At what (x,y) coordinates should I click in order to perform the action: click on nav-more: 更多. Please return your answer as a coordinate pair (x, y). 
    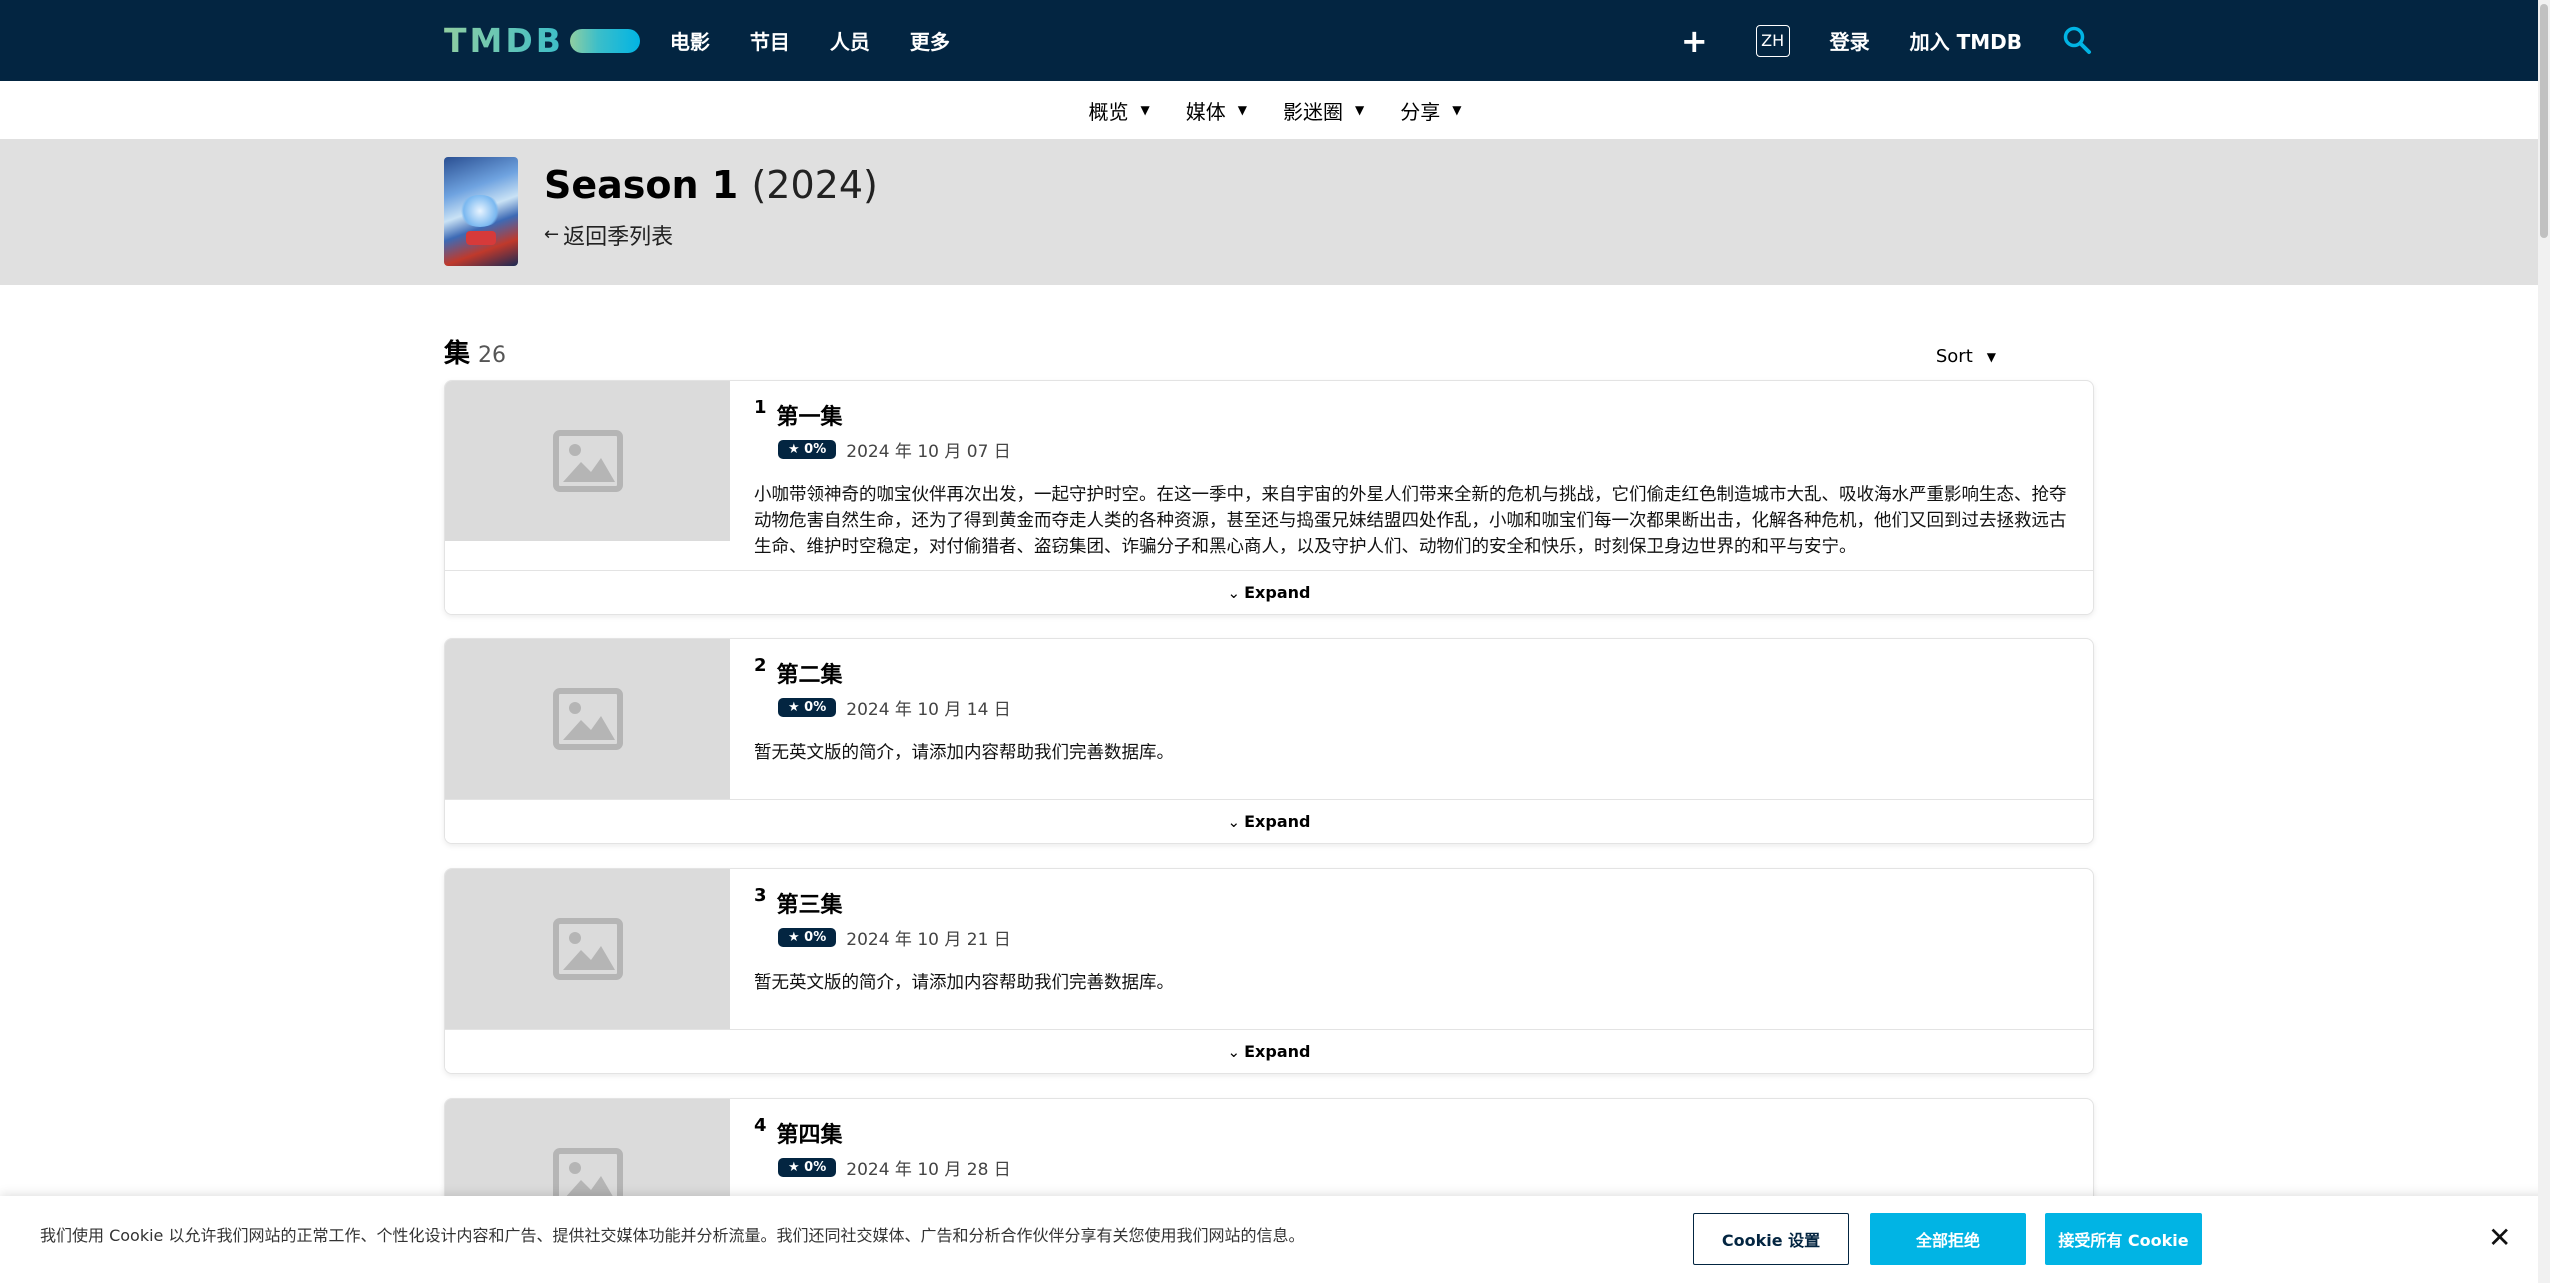
    Looking at the image, I should click on (930, 40).